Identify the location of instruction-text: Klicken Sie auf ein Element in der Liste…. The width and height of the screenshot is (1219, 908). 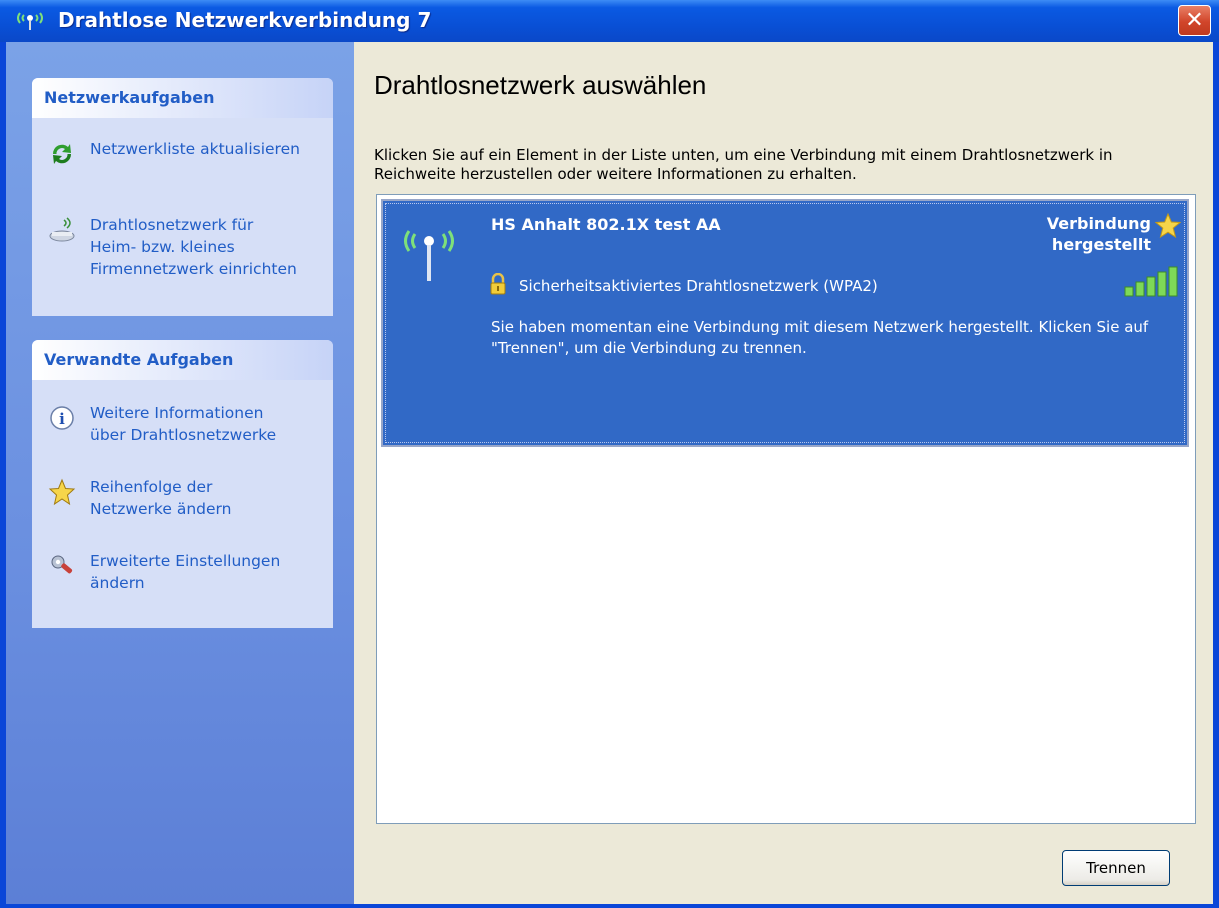
(743, 164).